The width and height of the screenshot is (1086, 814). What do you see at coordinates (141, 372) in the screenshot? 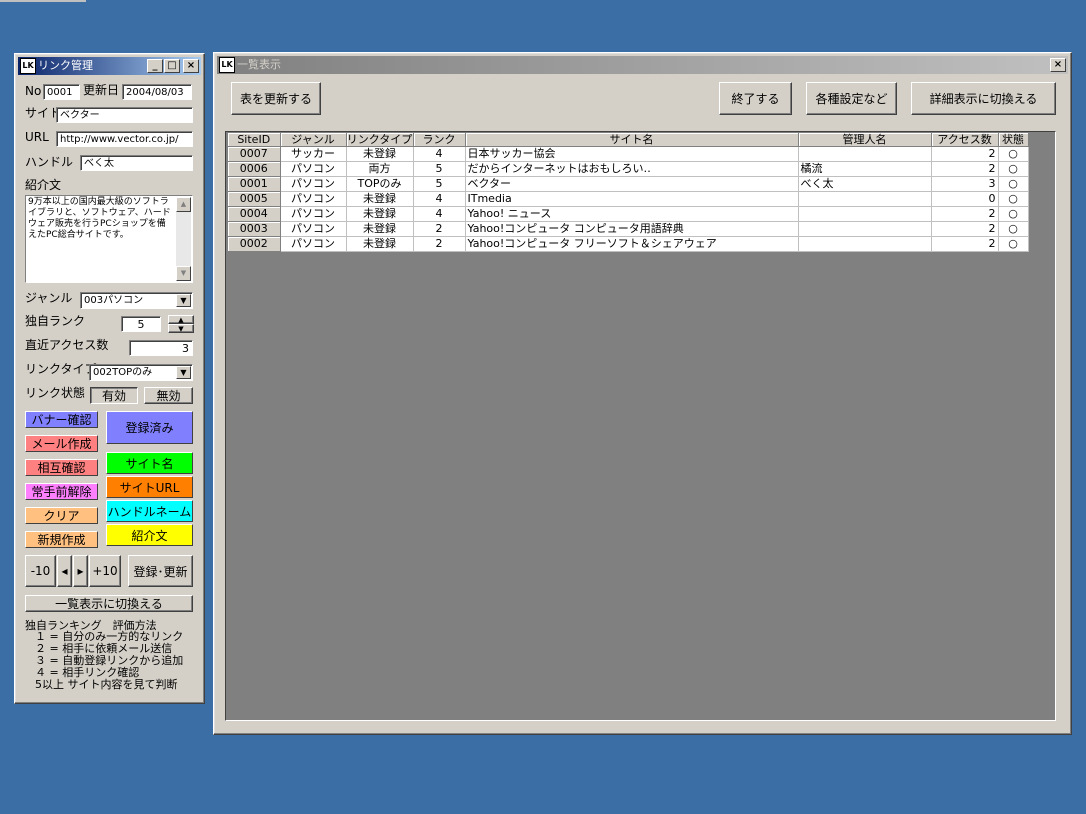
I see `linktype-select: 002TOPのみ ▼` at bounding box center [141, 372].